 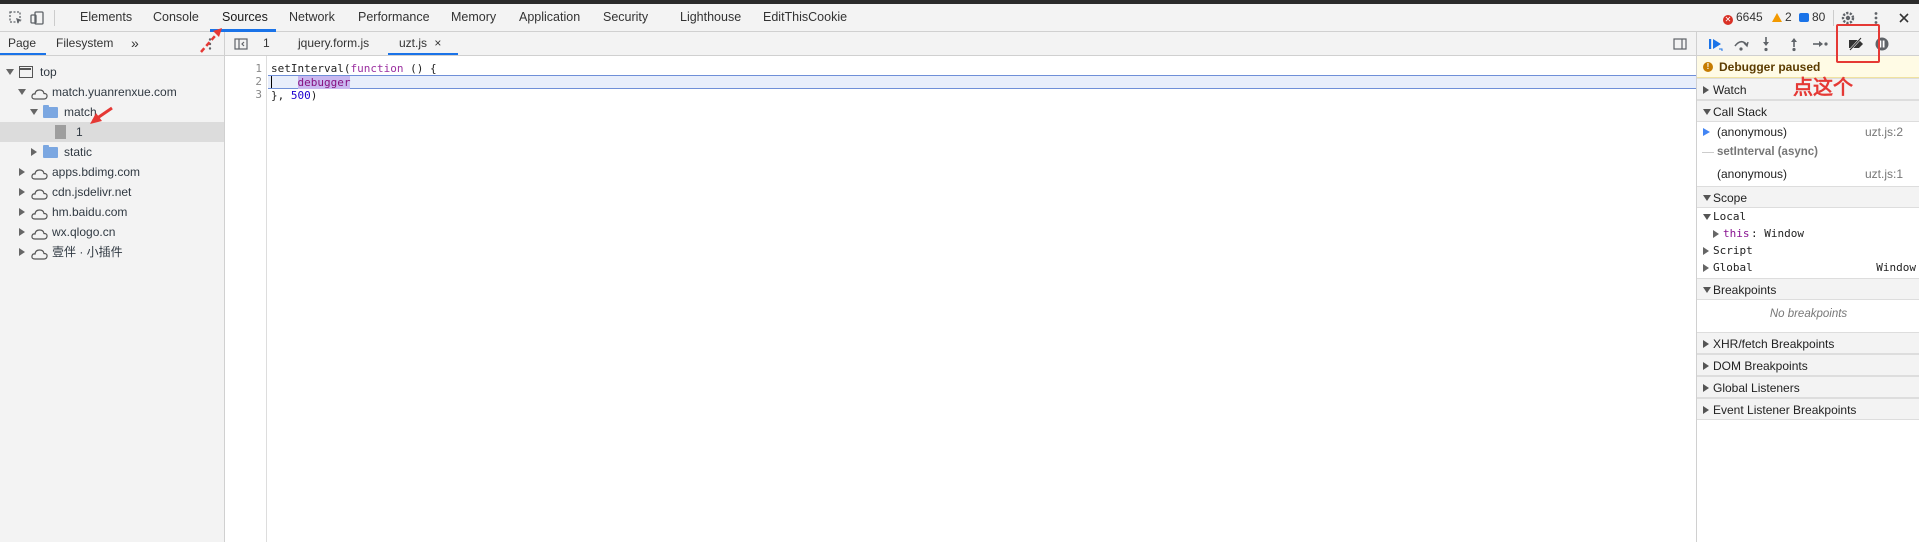 What do you see at coordinates (135, 43) in the screenshot?
I see `more-tabs-button: »` at bounding box center [135, 43].